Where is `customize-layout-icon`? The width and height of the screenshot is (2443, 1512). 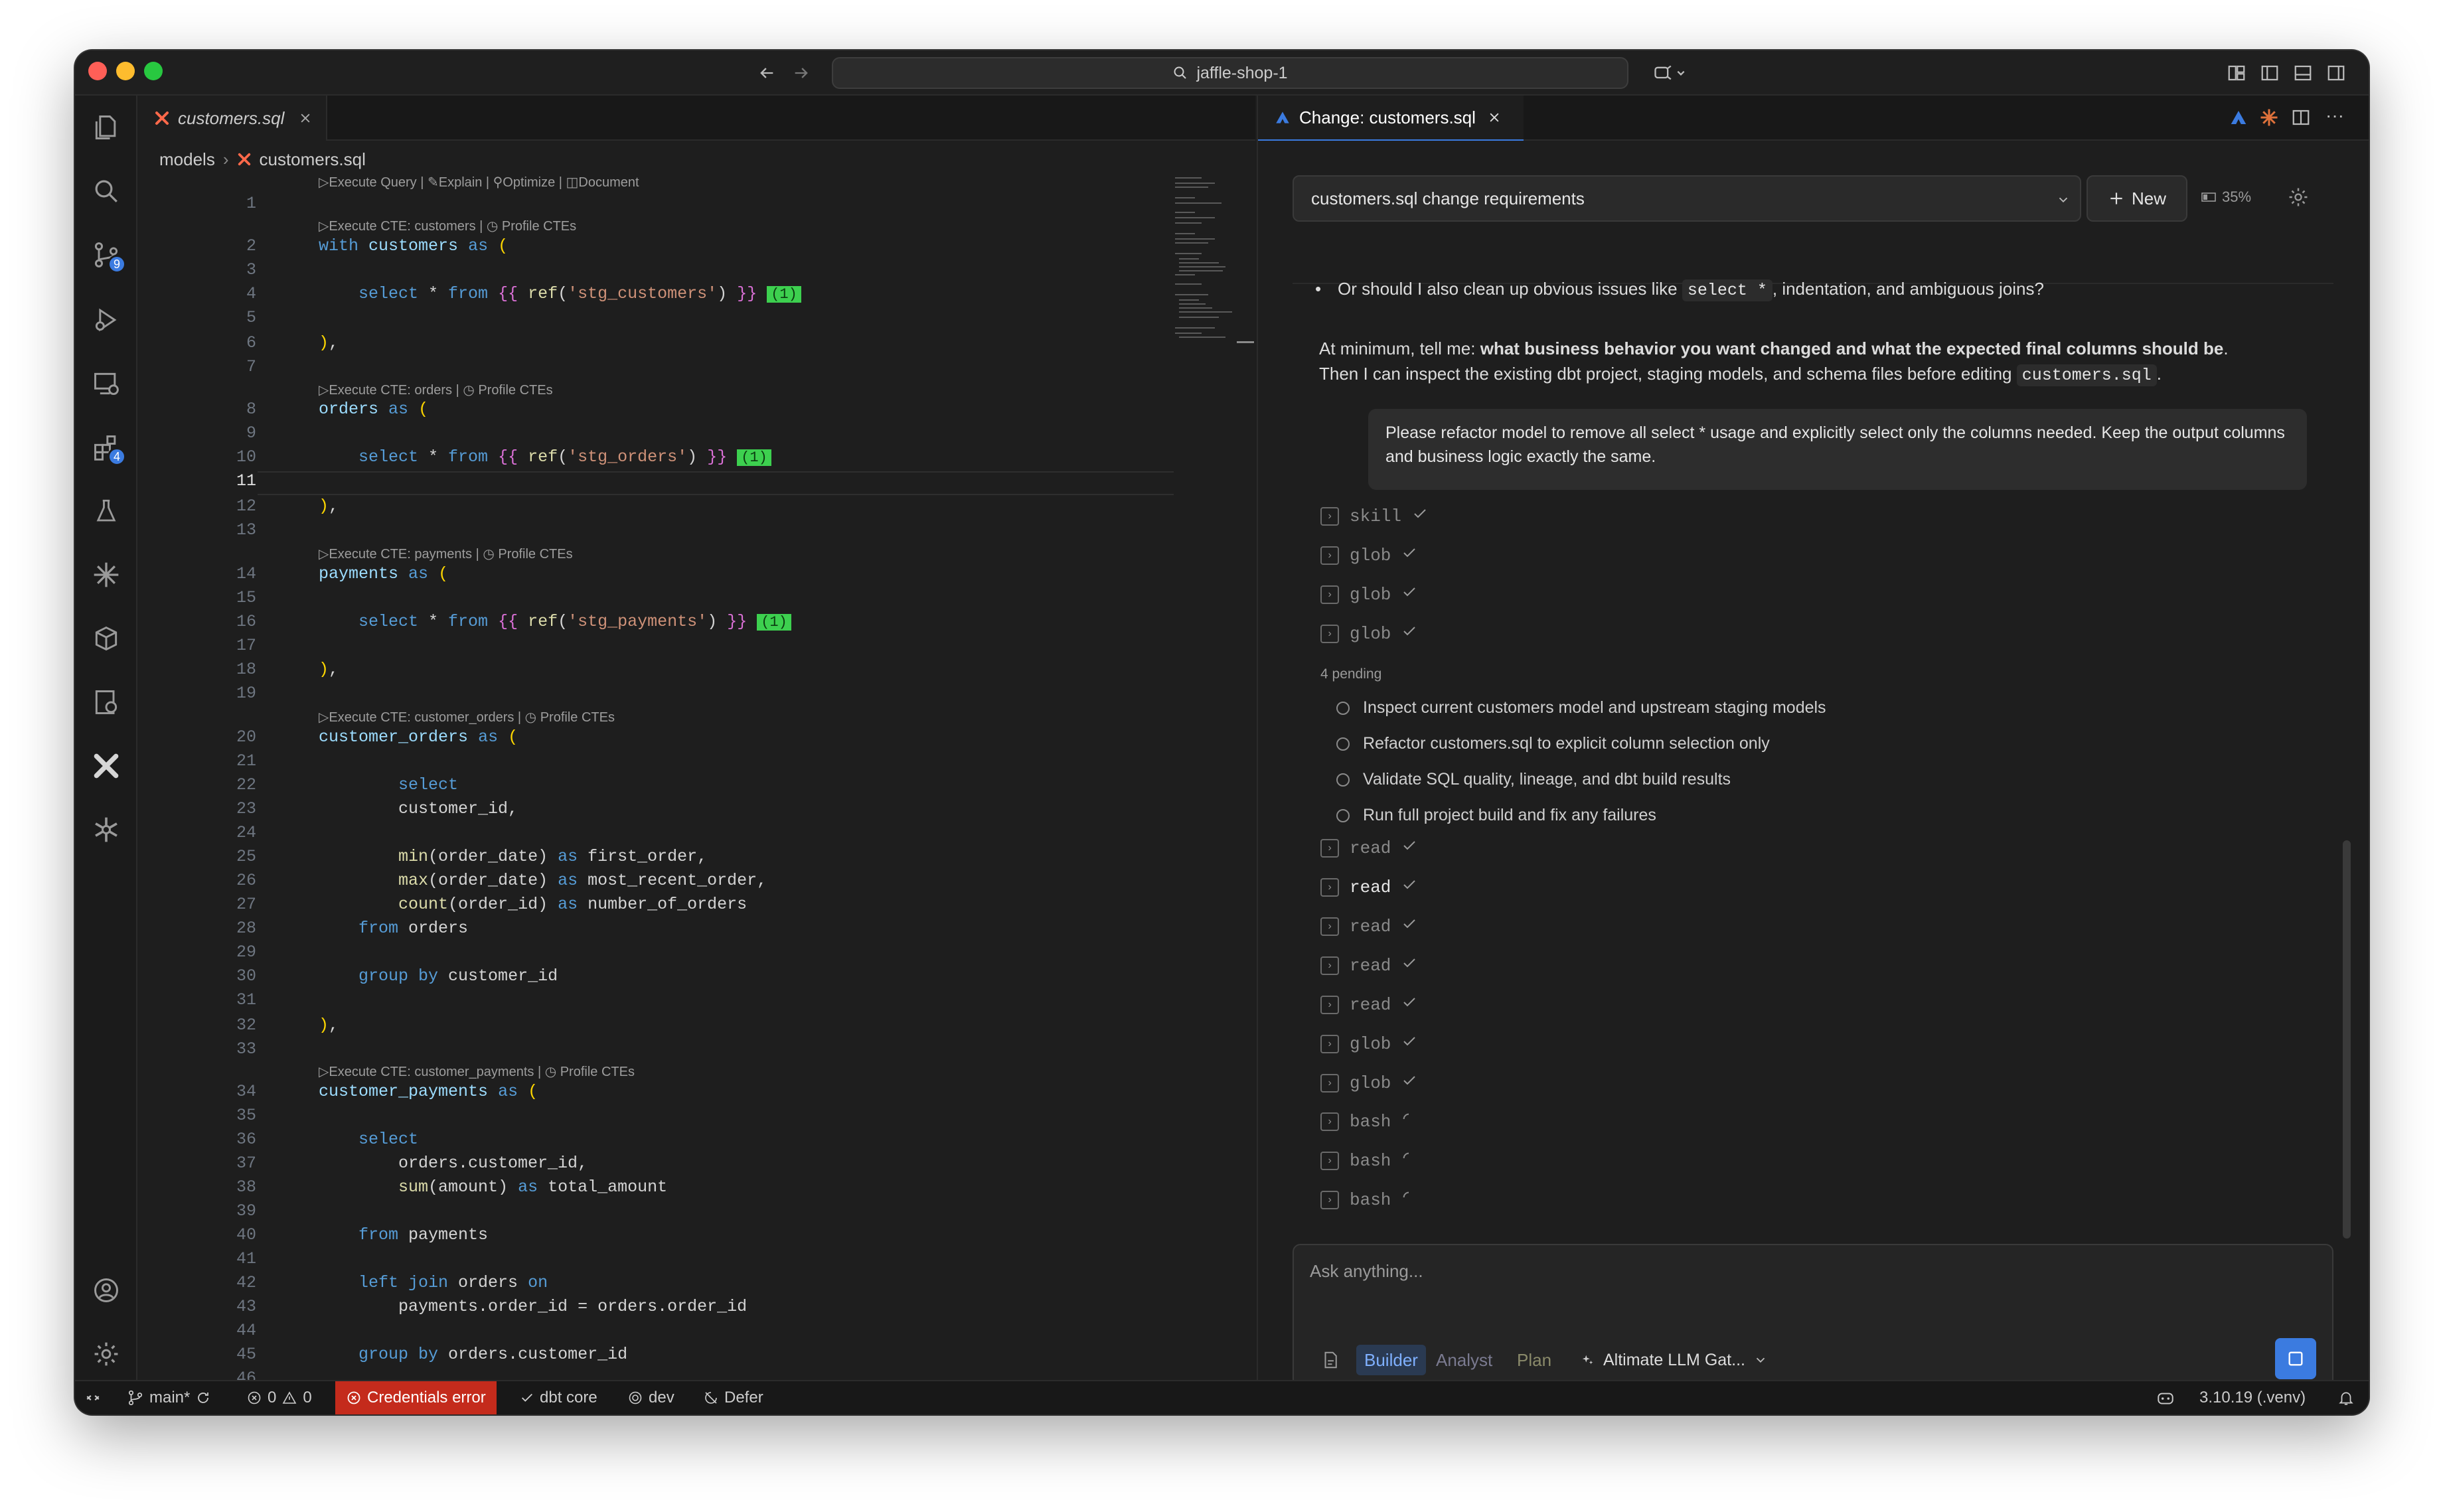 customize-layout-icon is located at coordinates (2236, 73).